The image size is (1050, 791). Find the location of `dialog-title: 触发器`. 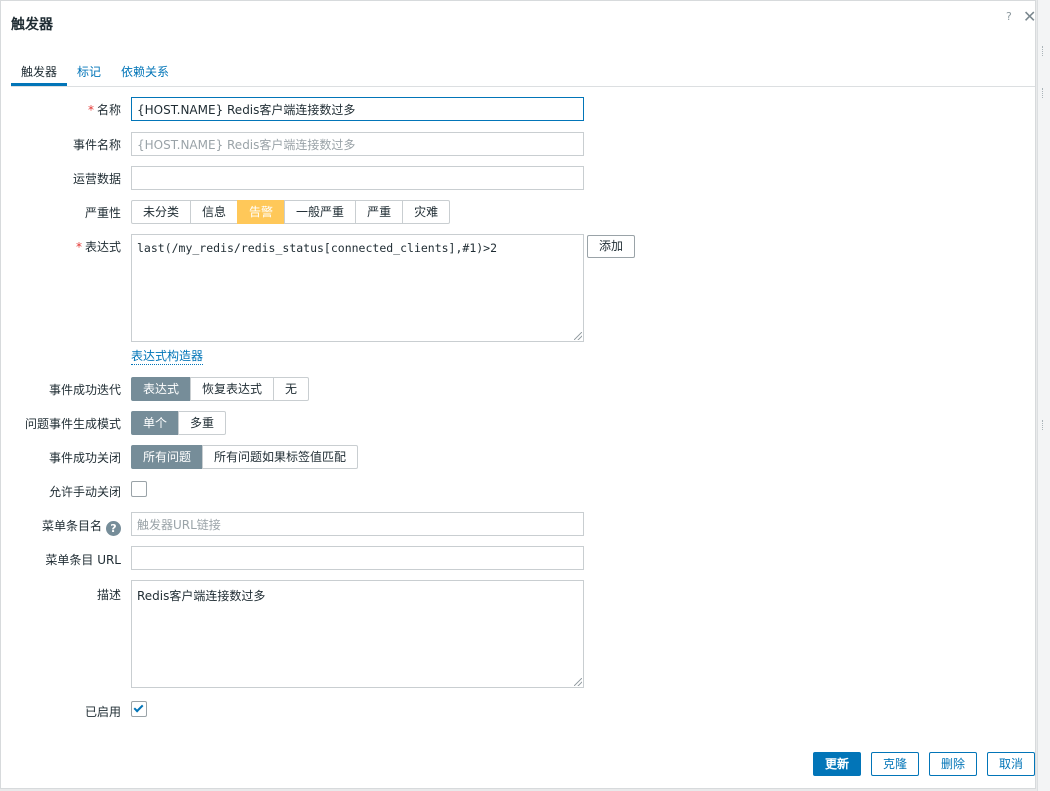

dialog-title: 触发器 is located at coordinates (32, 25).